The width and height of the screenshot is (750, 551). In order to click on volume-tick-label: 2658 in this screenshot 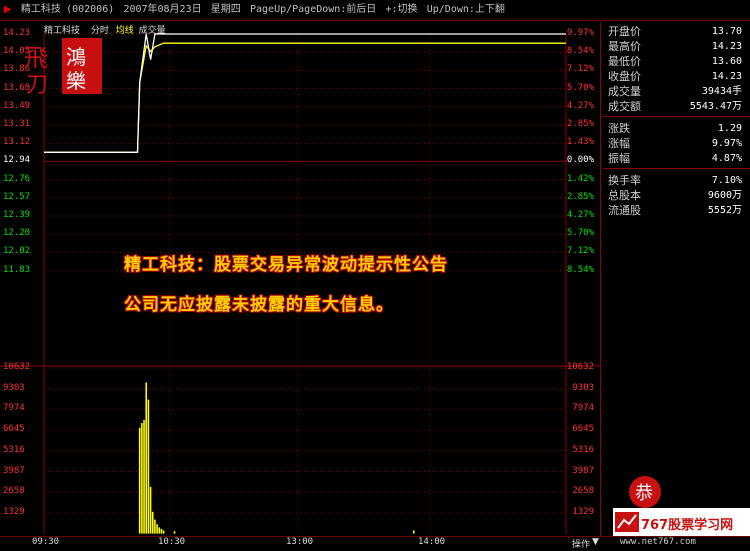, I will do `click(14, 491)`.